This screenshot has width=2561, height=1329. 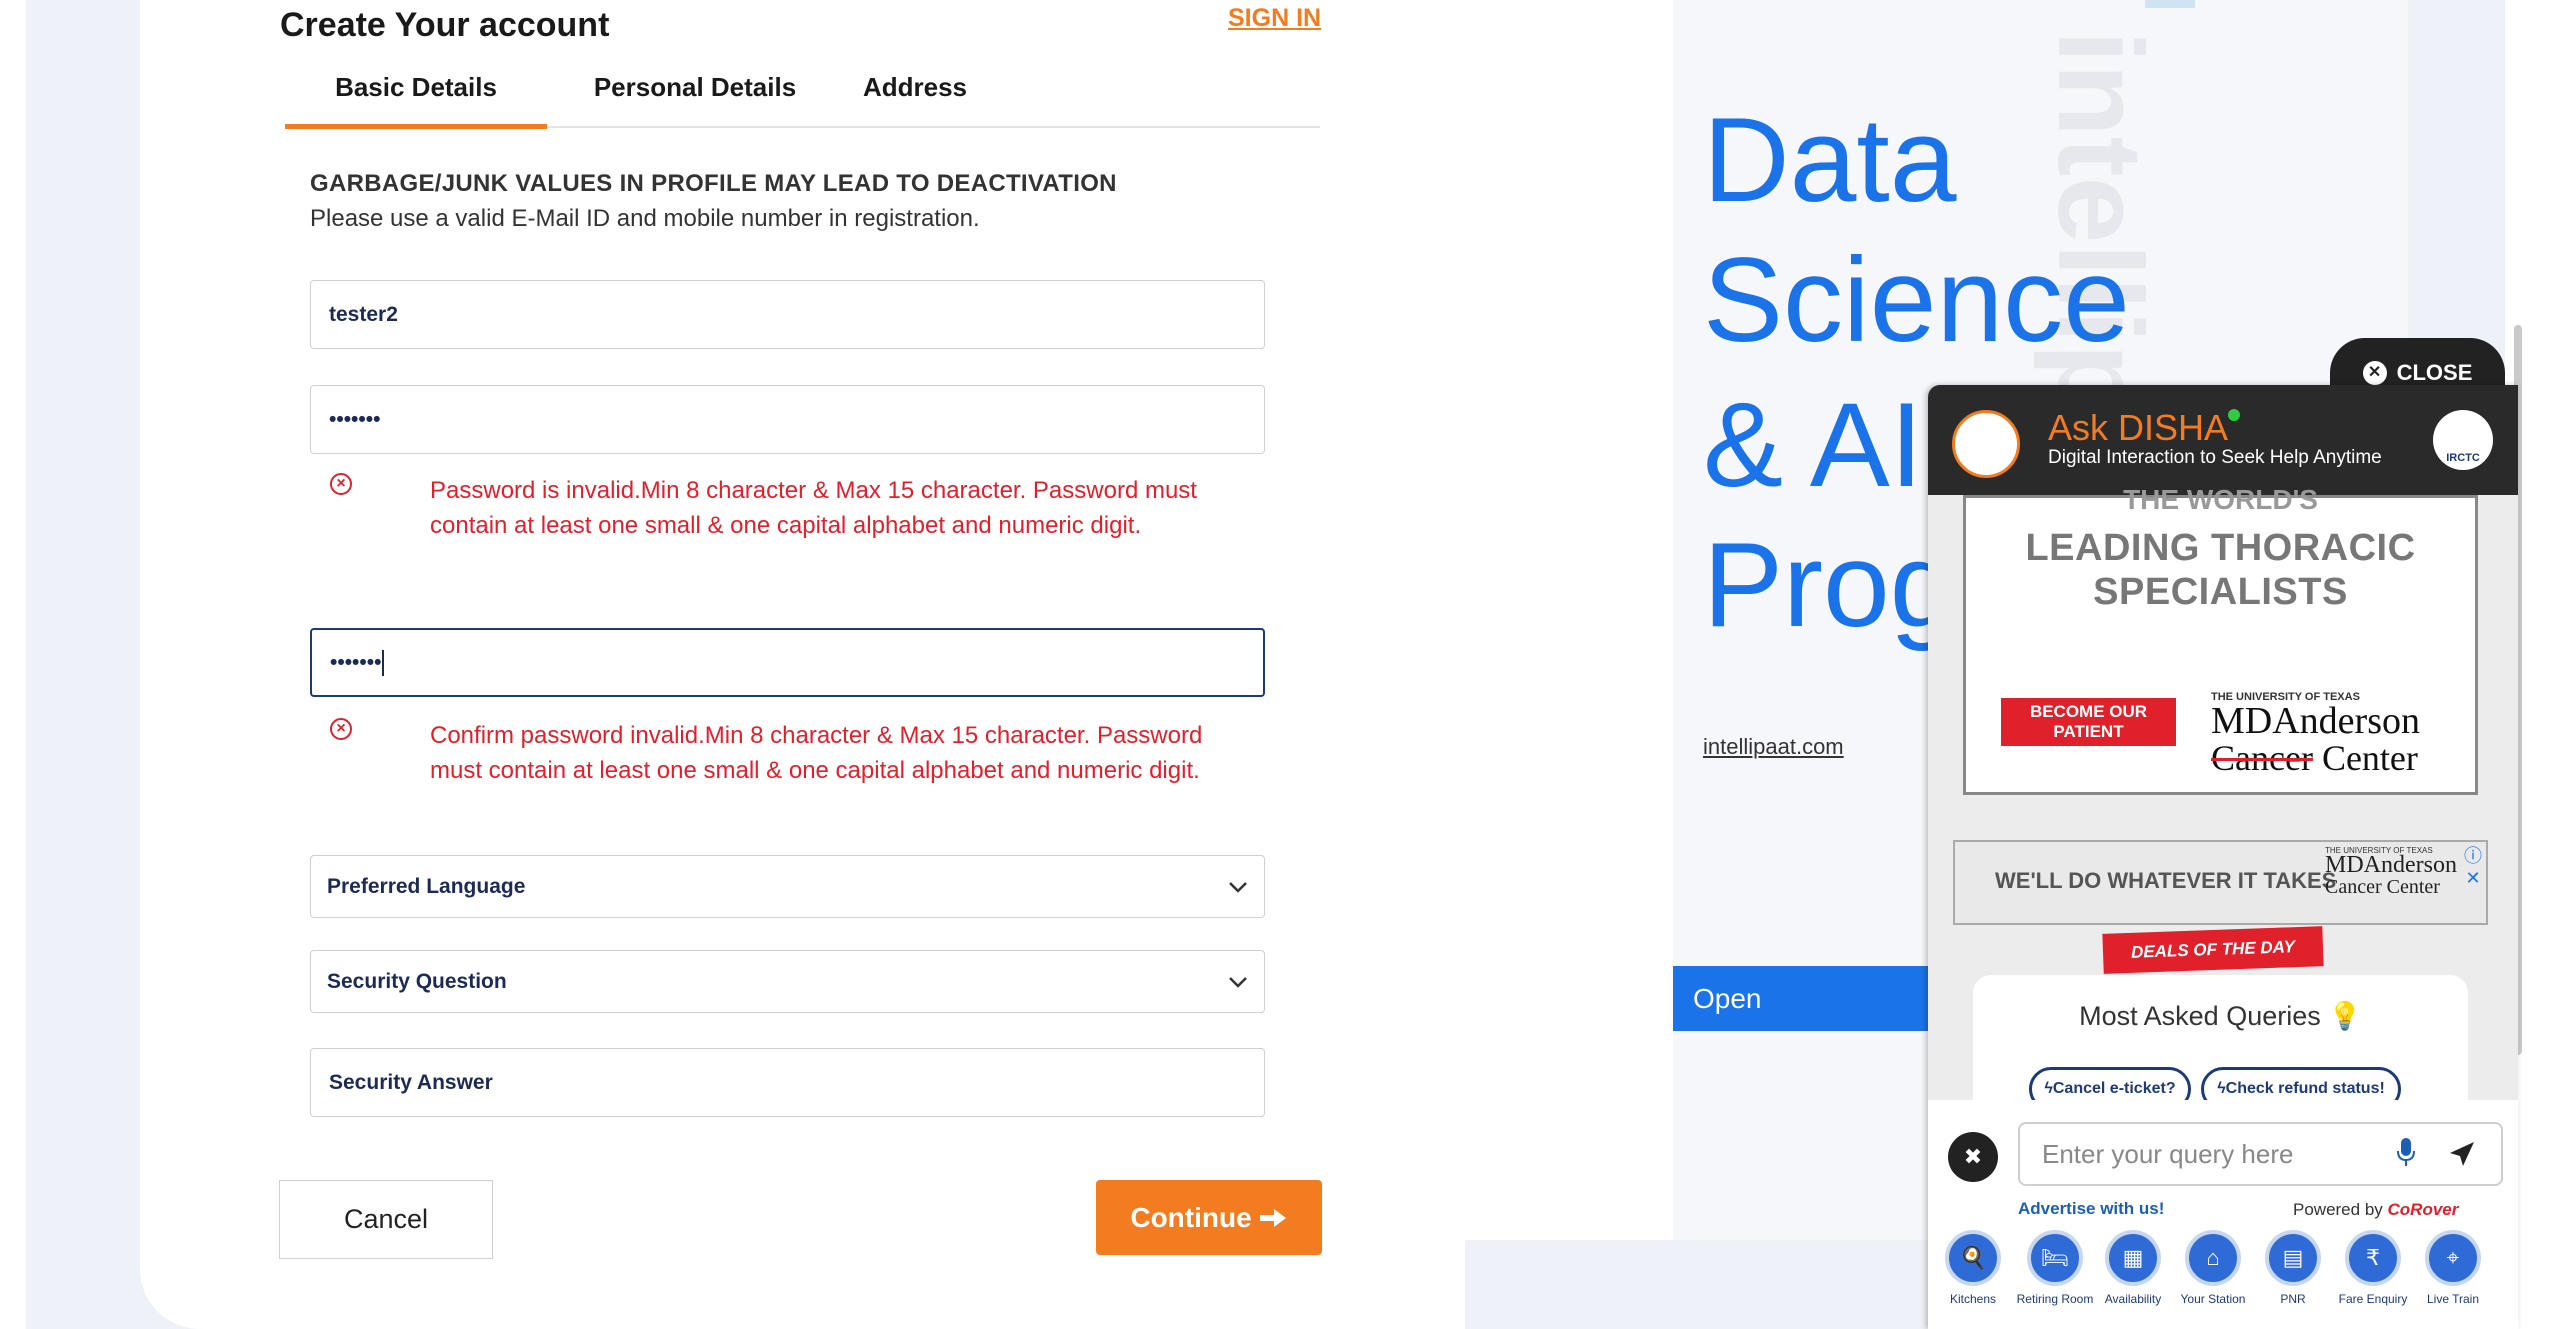 I want to click on banner-slogan: WE'LL DO WHATEVER IT TAKES, so click(x=2166, y=880).